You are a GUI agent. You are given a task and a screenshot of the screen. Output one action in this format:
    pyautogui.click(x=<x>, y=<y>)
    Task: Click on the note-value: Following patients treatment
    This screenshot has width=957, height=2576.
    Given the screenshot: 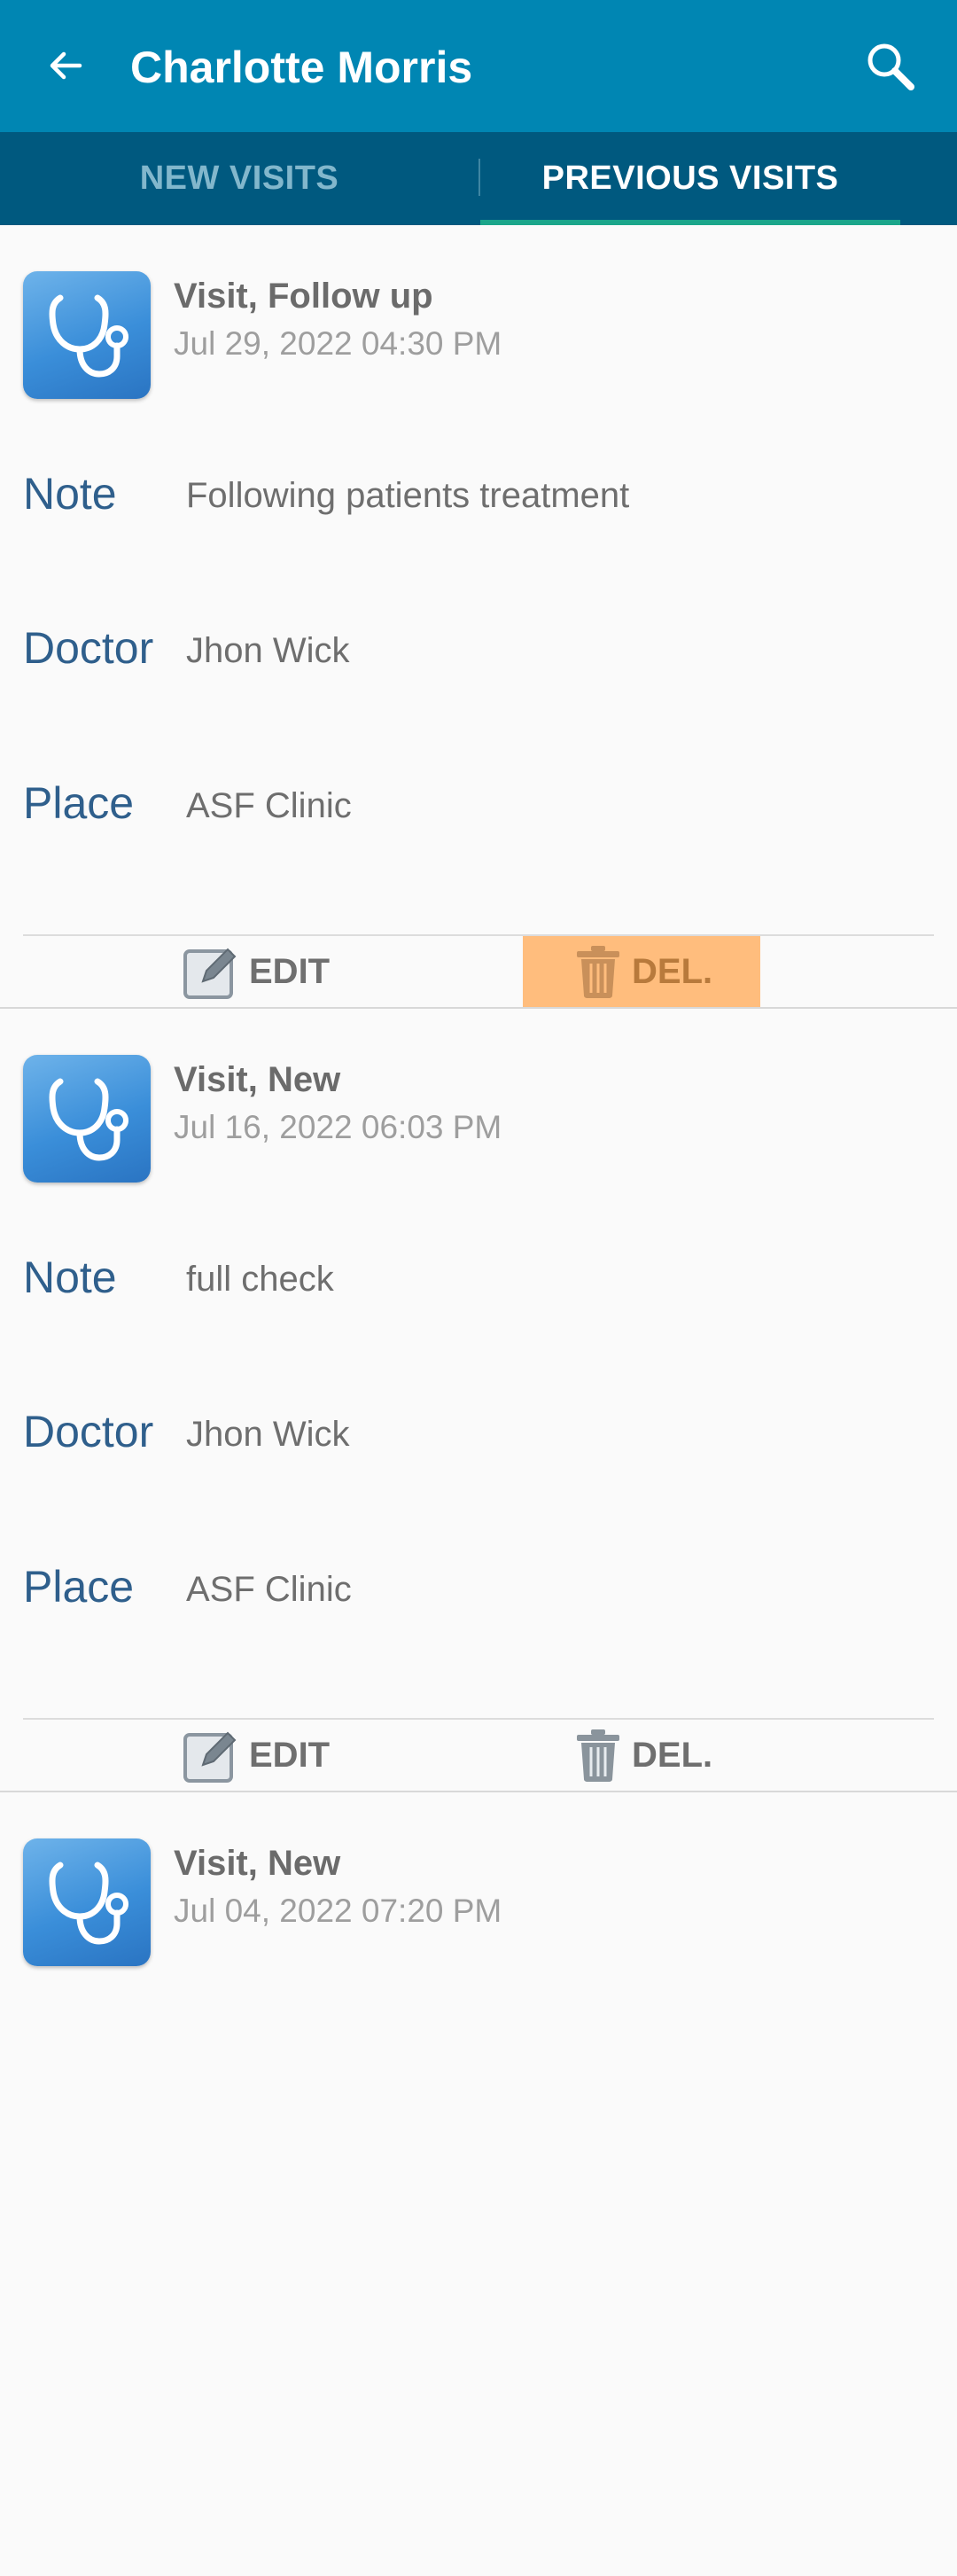 What is the action you would take?
    pyautogui.click(x=408, y=496)
    